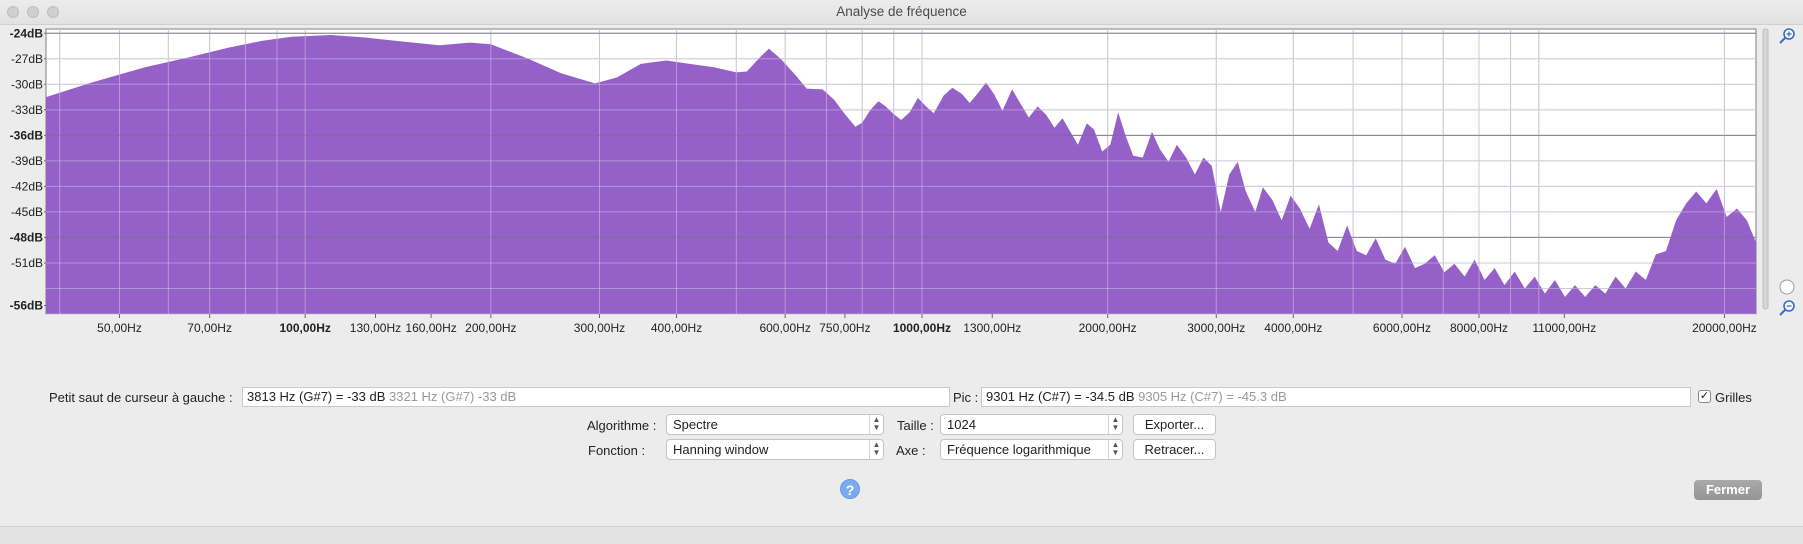  What do you see at coordinates (316, 396) in the screenshot?
I see `cursor-value: 3813 Hz (G#7) = -33 dB` at bounding box center [316, 396].